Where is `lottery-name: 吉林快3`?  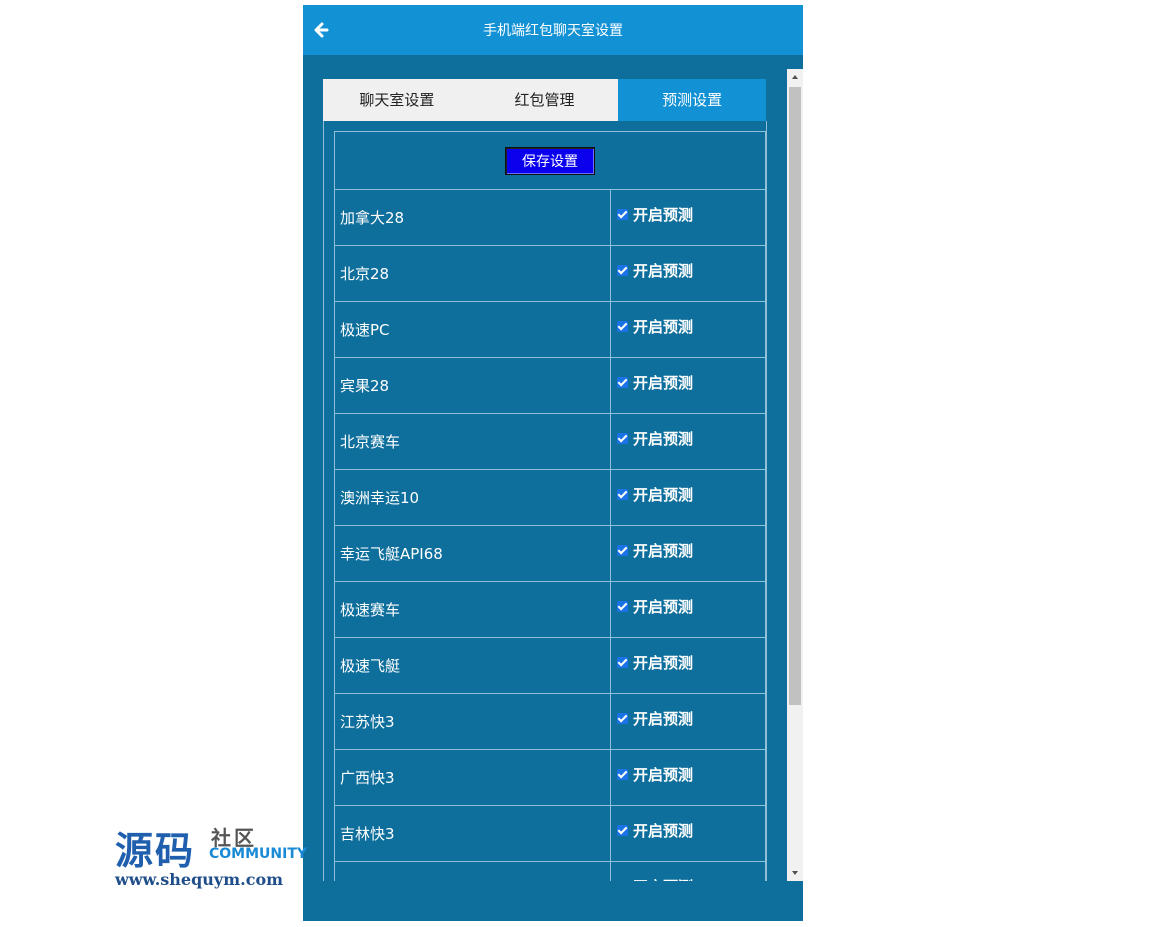 lottery-name: 吉林快3 is located at coordinates (472, 833).